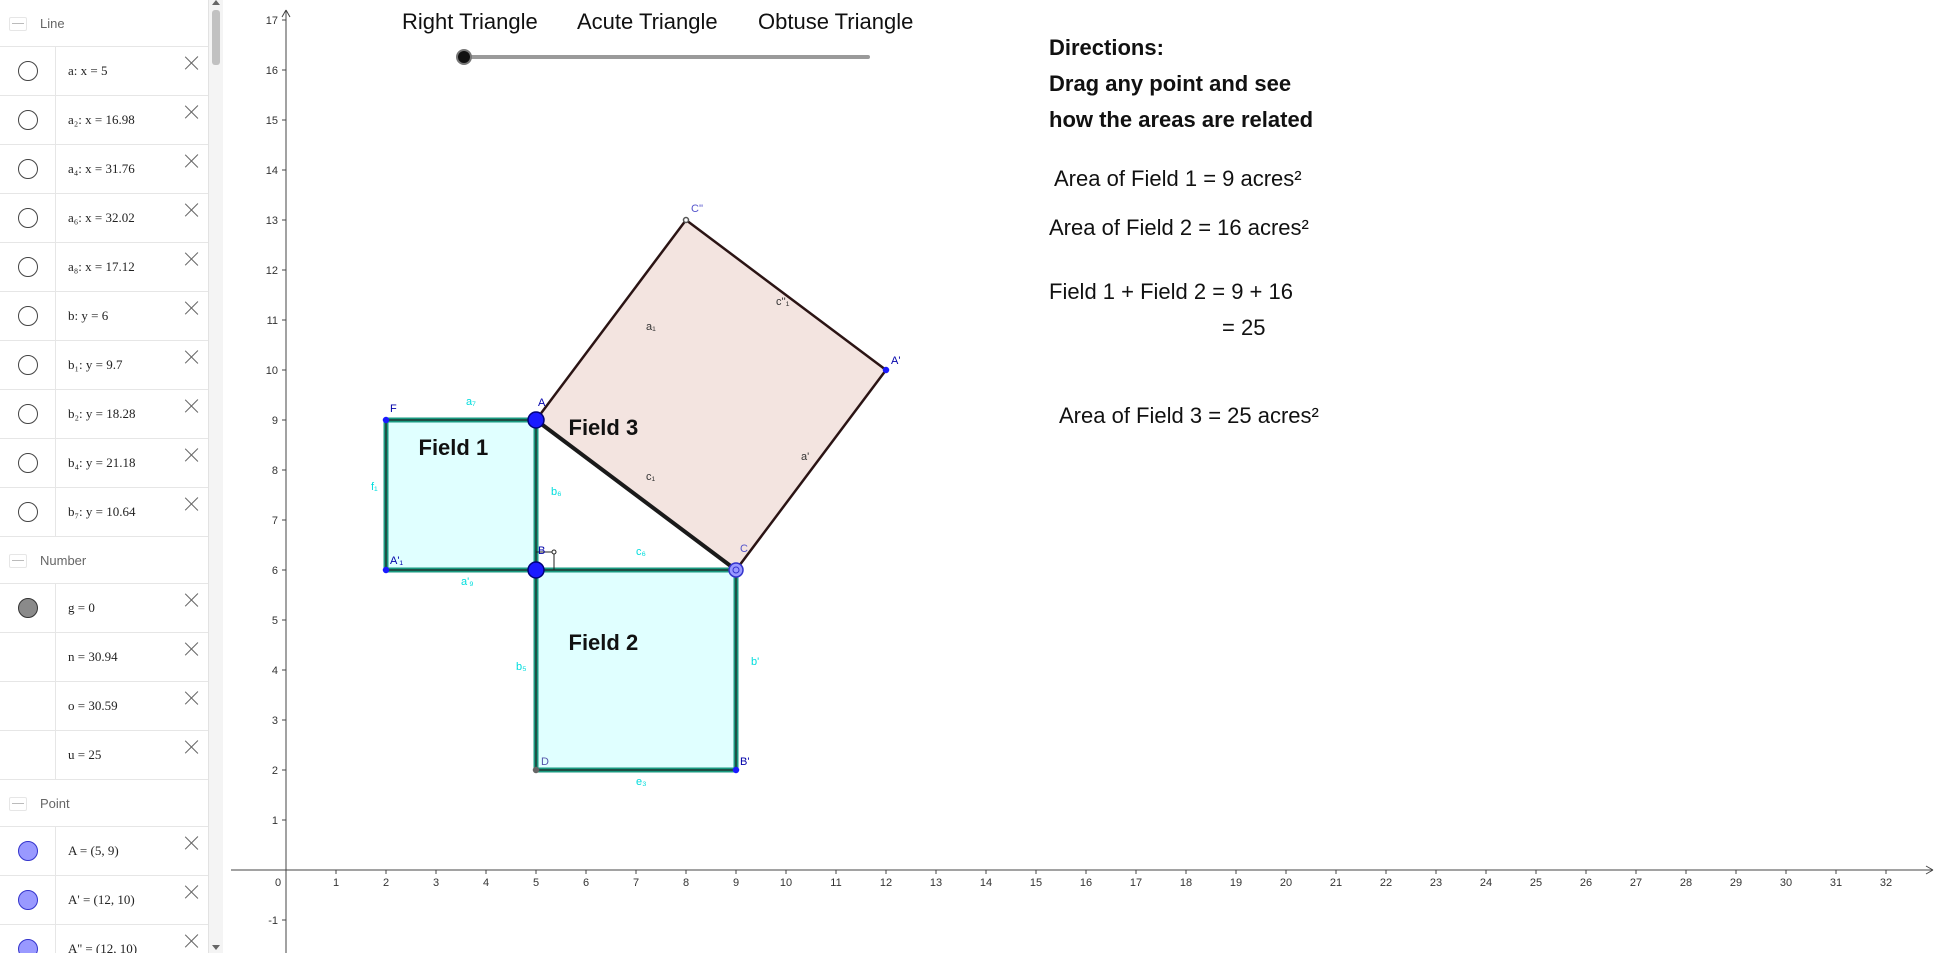 This screenshot has height=953, width=1938. I want to click on point-c, so click(736, 570).